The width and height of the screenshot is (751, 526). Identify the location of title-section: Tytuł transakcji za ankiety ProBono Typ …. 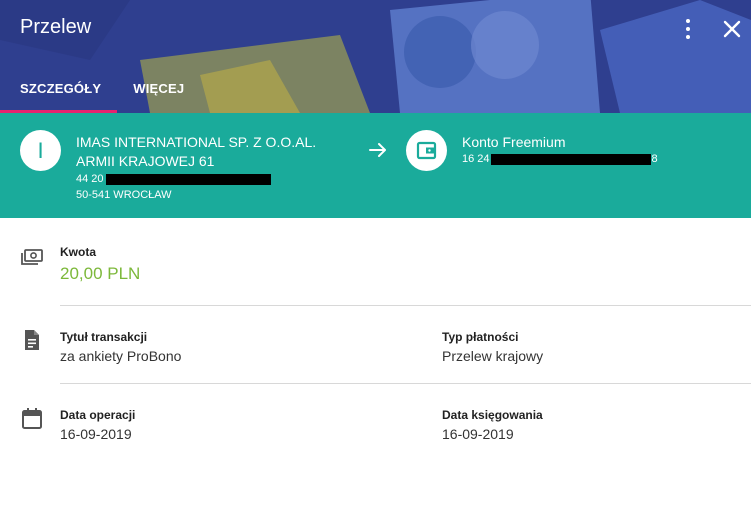
(375, 345).